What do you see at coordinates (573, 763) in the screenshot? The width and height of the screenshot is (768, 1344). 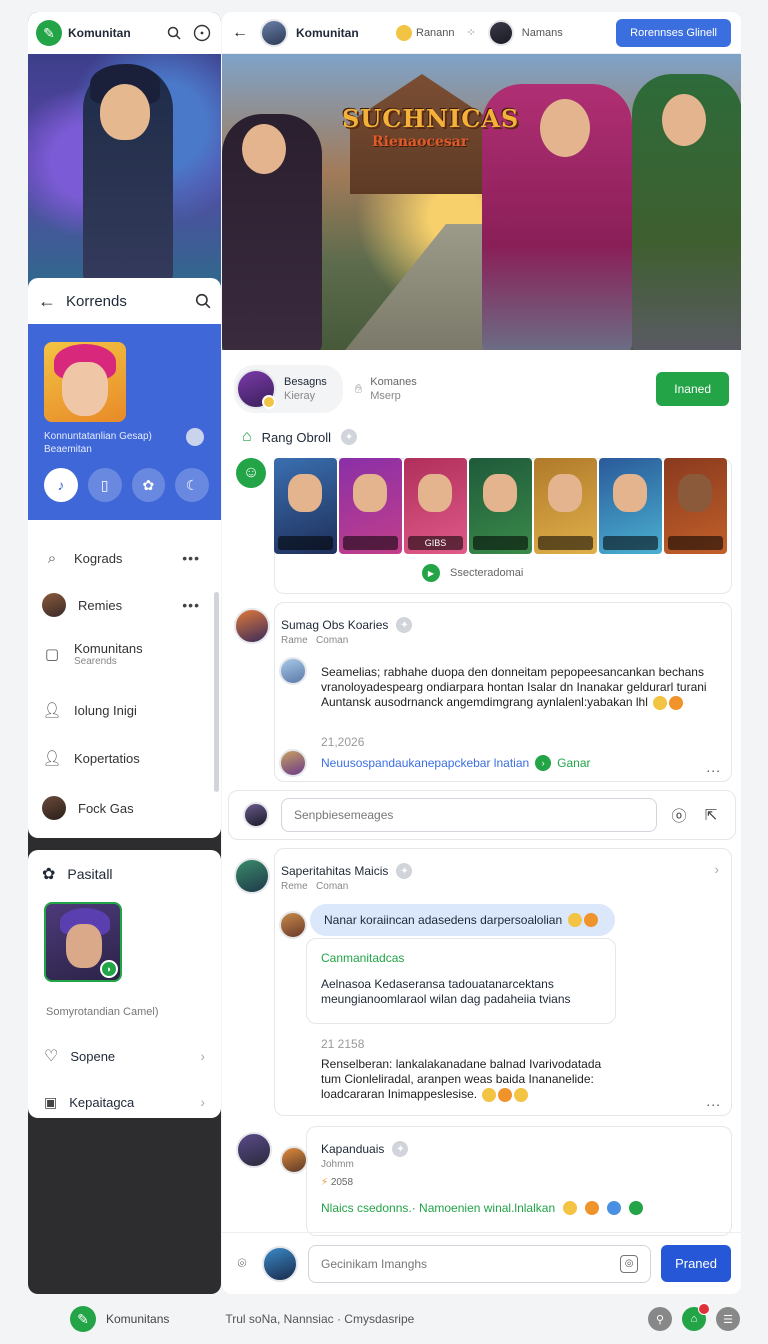 I see `comment-action: Ganar` at bounding box center [573, 763].